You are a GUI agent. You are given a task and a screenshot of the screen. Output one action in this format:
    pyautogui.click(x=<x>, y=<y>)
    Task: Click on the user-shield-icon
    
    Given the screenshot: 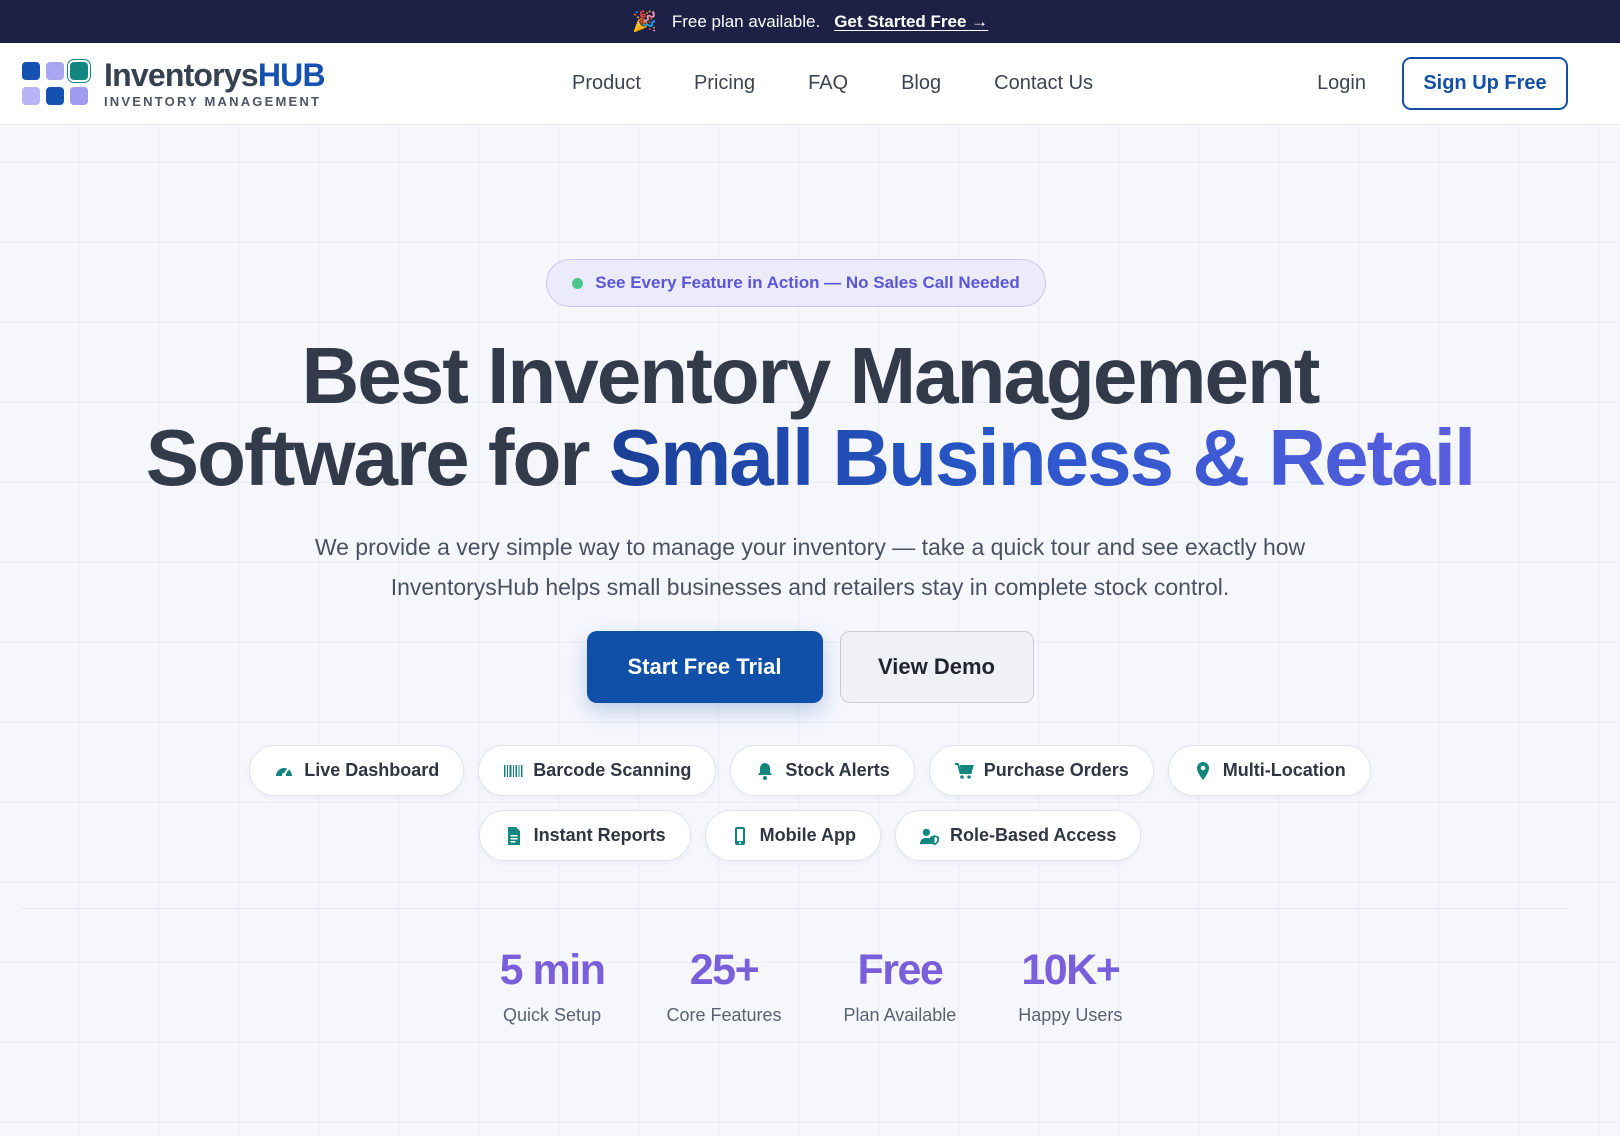 What is the action you would take?
    pyautogui.click(x=929, y=836)
    